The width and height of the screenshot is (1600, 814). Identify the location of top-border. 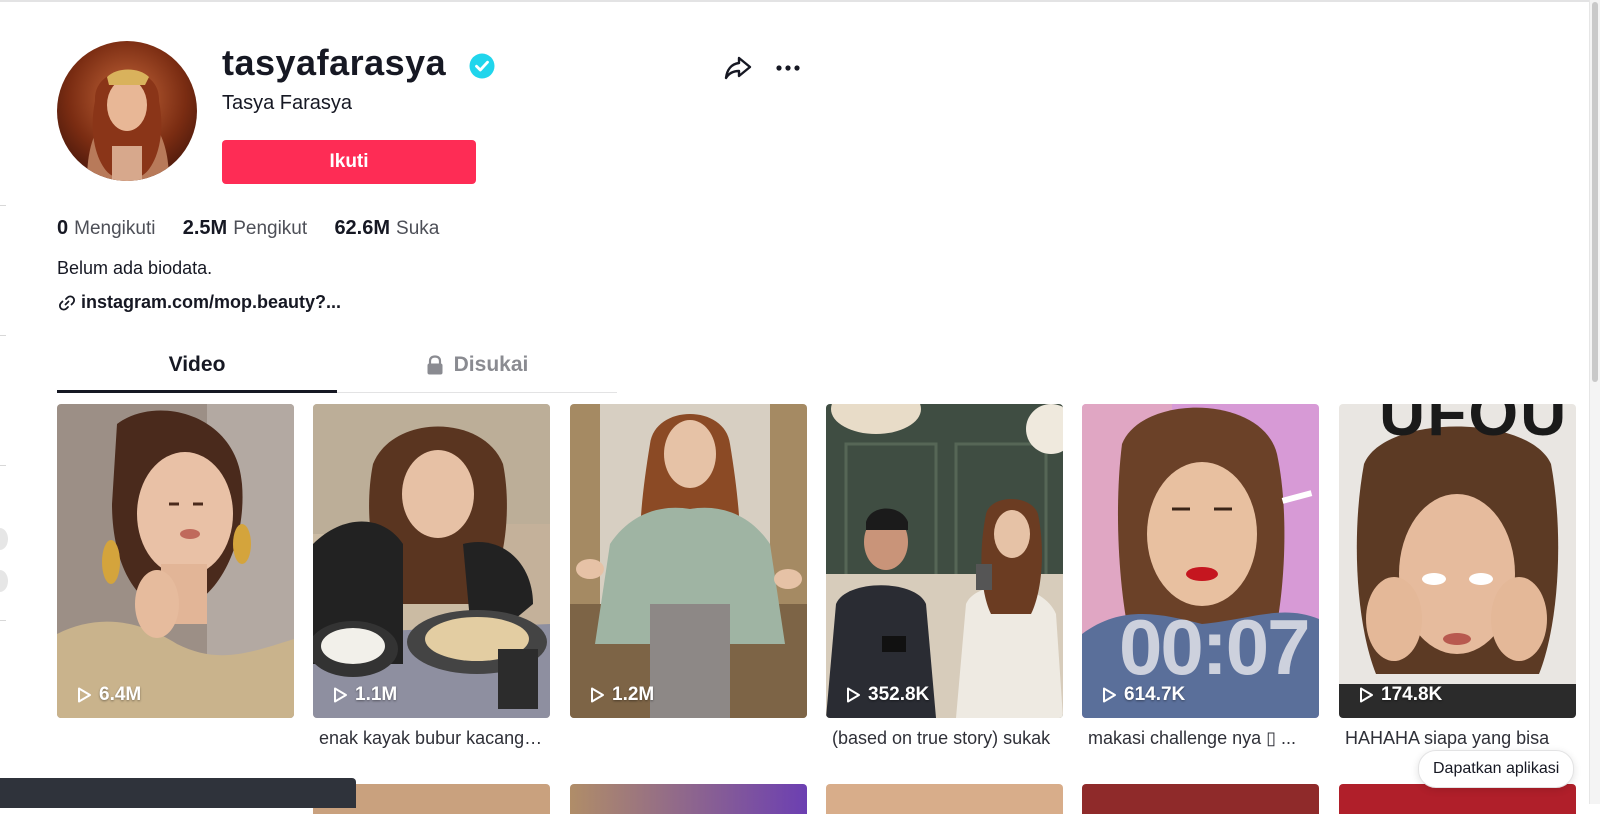
(800, 1).